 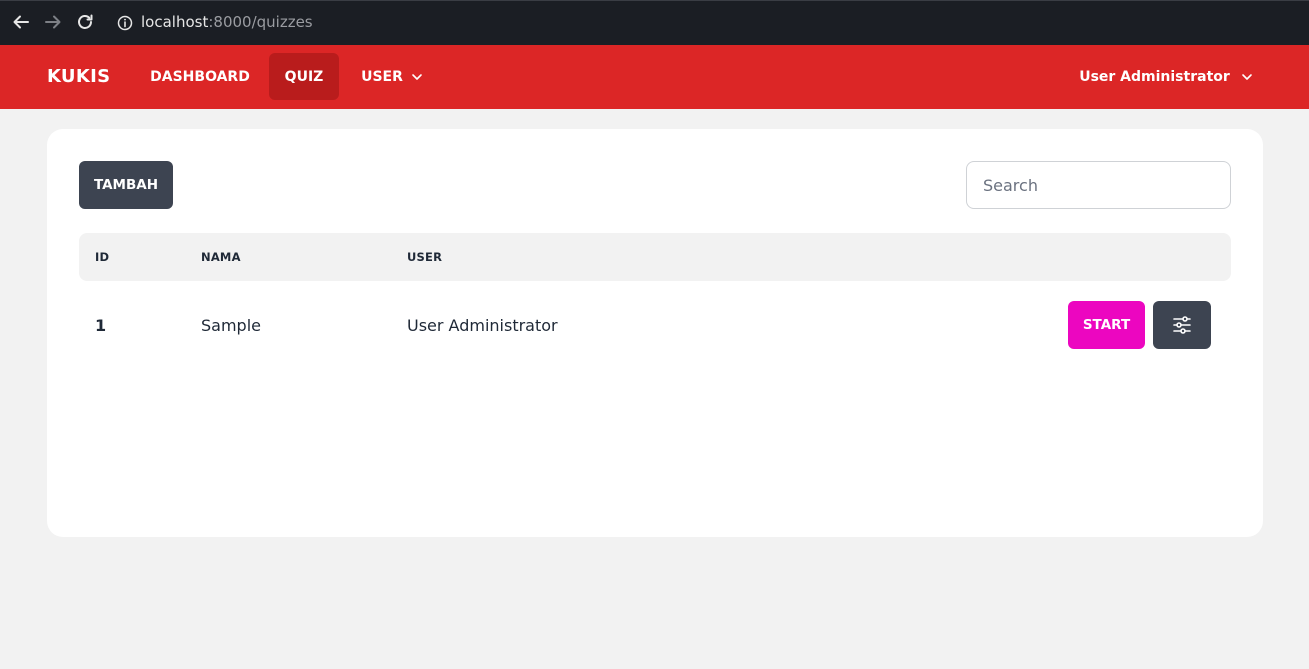 I want to click on arrow-right-icon, so click(x=53, y=22).